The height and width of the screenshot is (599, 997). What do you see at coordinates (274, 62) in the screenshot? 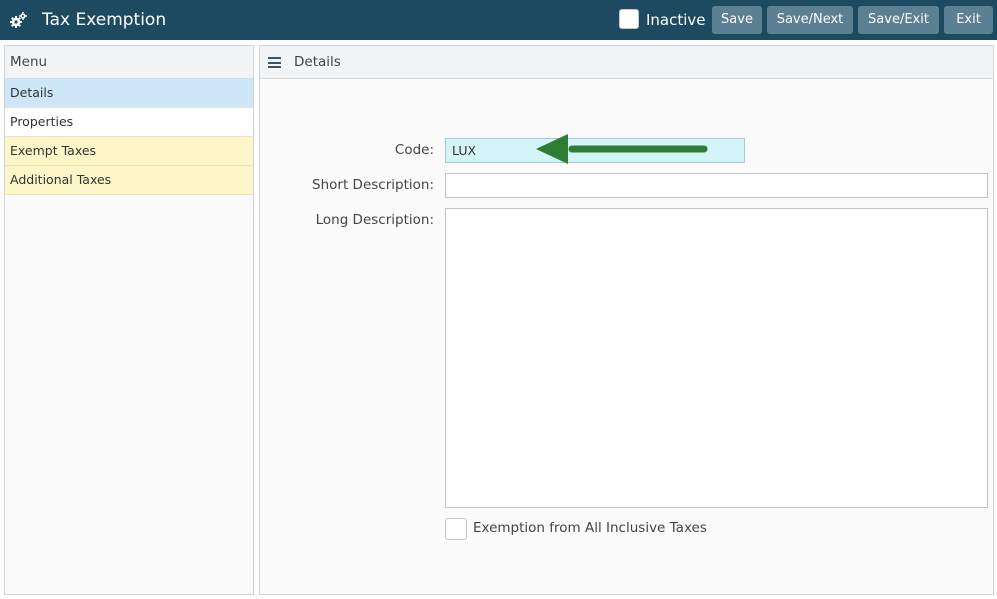
I see `hamburger-icon` at bounding box center [274, 62].